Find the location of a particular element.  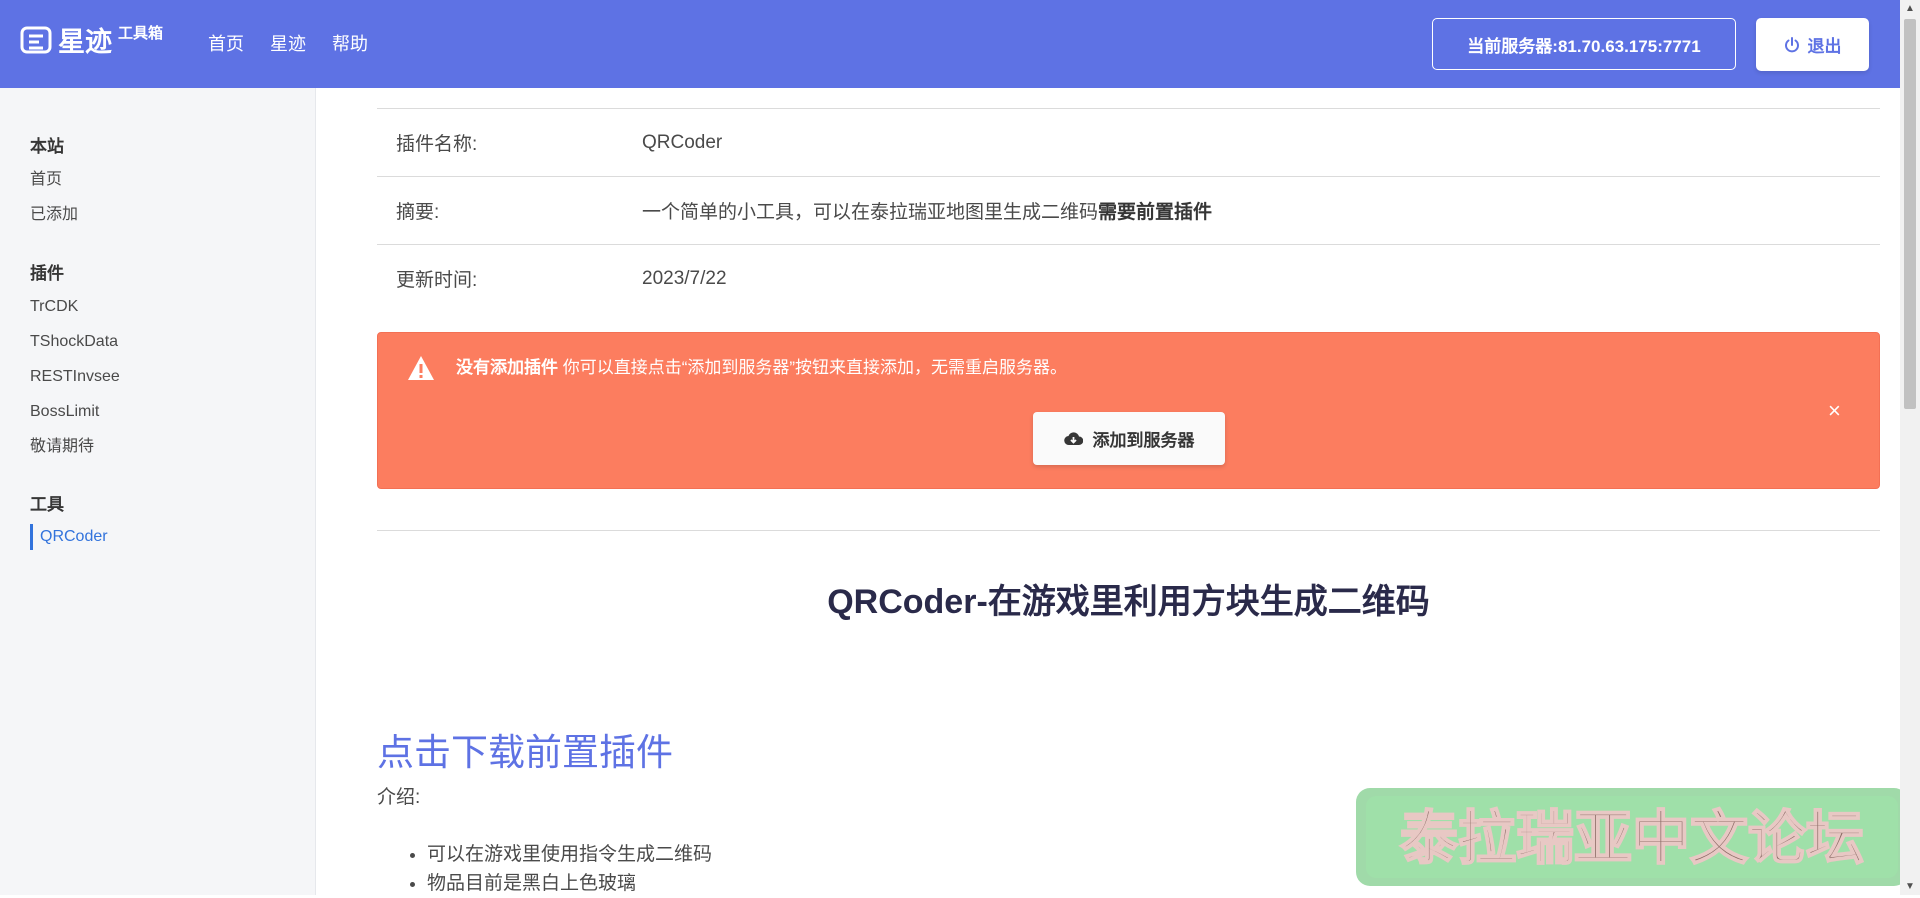

update-time-value: 2023/7/22 is located at coordinates (684, 278).